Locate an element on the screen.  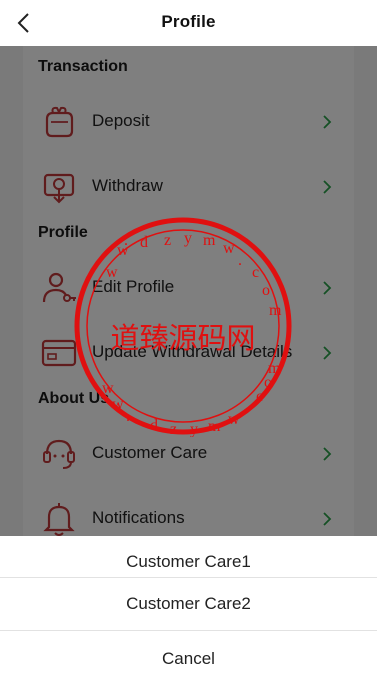
action-option-customer-care-2: Customer Care2 is located at coordinates (188, 604).